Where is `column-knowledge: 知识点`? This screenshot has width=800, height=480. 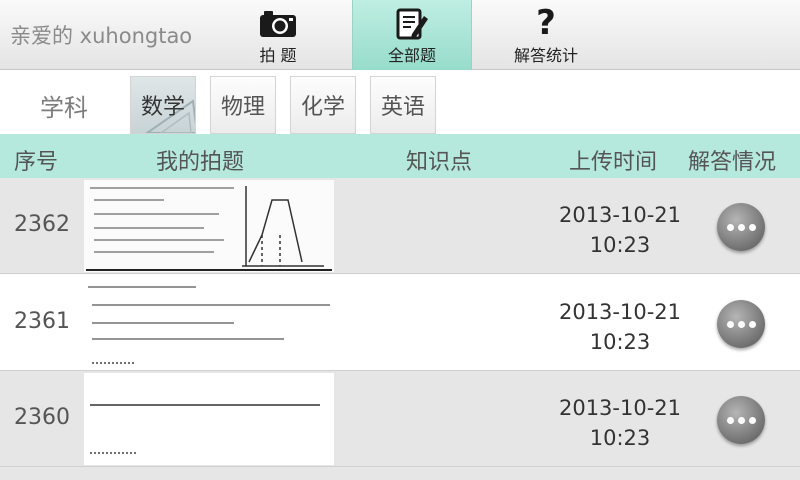
column-knowledge: 知识点 is located at coordinates (439, 162).